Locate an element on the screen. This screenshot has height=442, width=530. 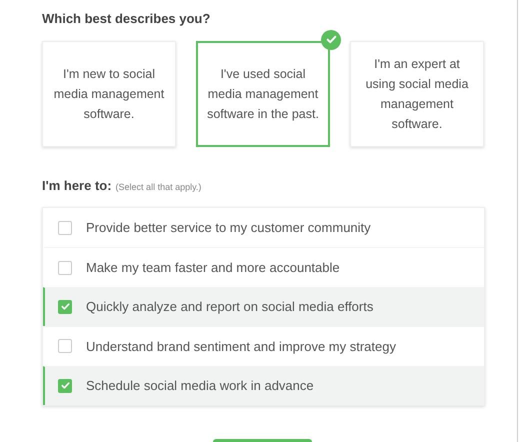
goal-option: Quickly analyze and report on social media efforts is located at coordinates (263, 306).